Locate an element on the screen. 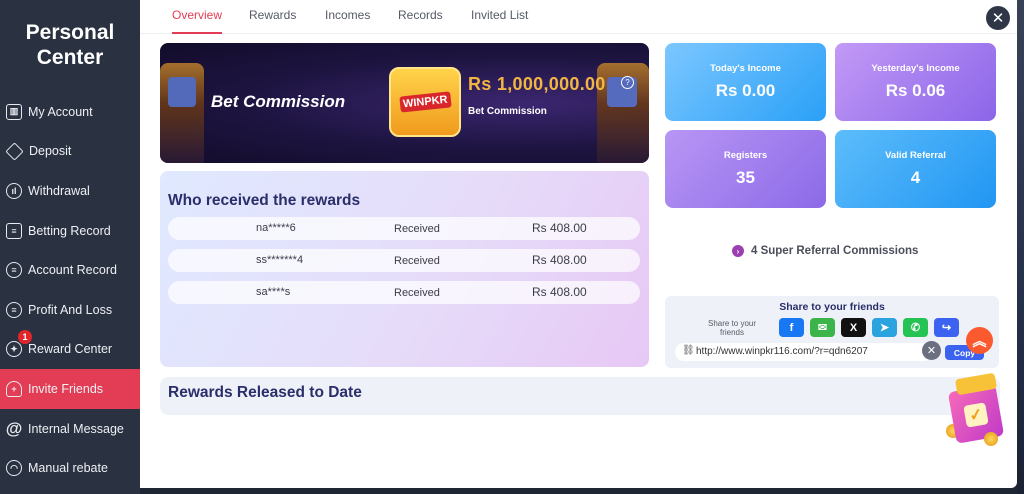  sidebar-item-deposit: Deposit is located at coordinates (70, 152).